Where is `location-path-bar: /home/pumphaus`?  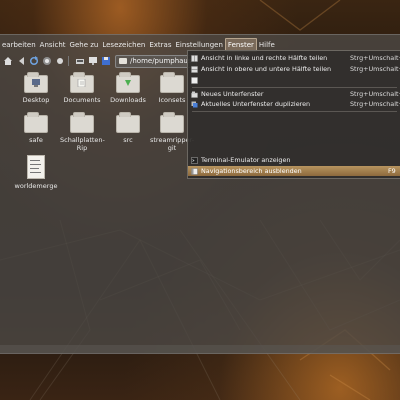
location-path-bar: /home/pumphaus is located at coordinates (156, 61).